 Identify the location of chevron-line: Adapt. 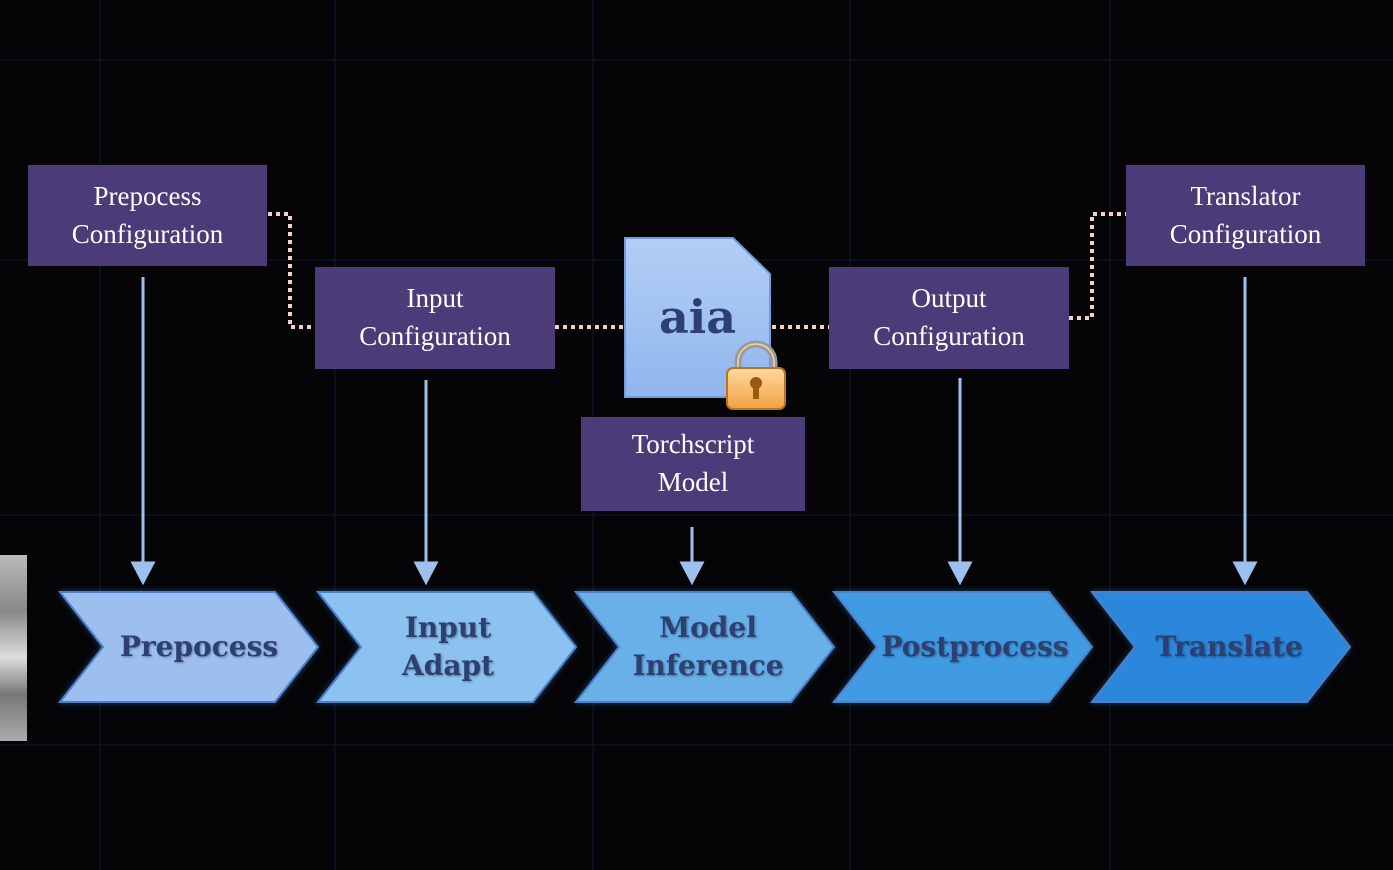
(448, 665).